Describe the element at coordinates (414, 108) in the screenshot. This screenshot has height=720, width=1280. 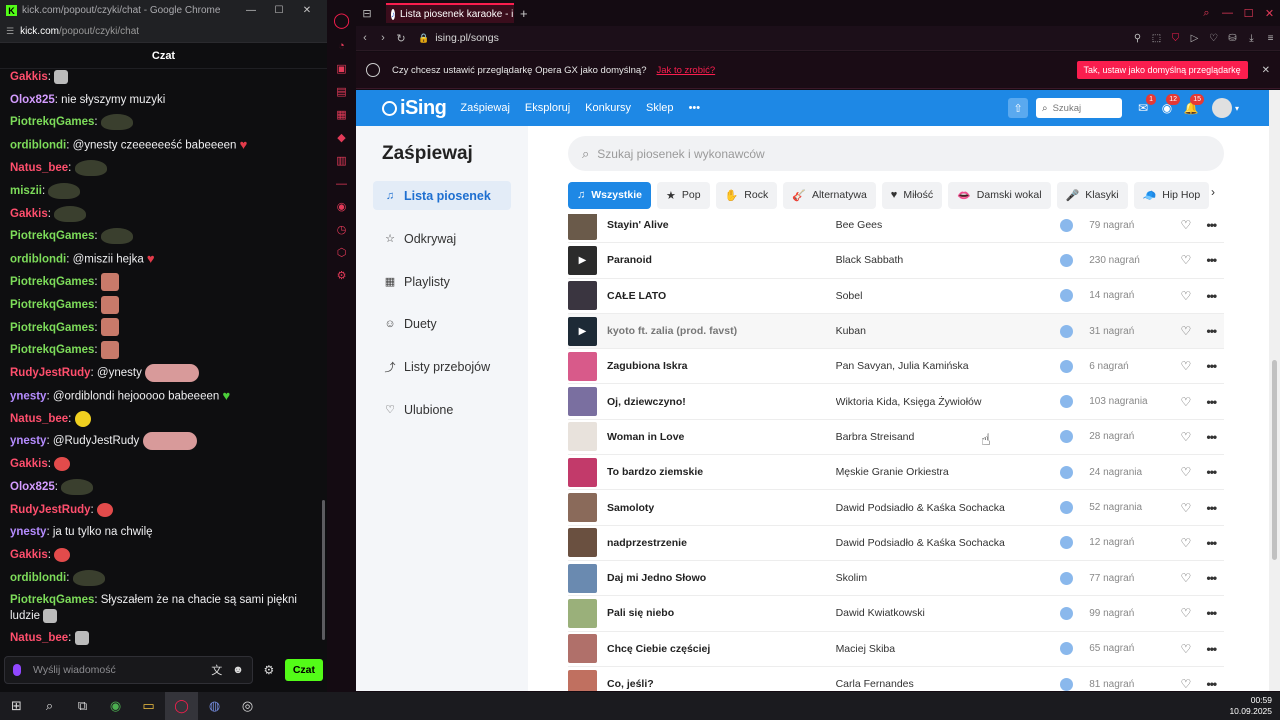
I see `ising-logo: iSing` at that location.